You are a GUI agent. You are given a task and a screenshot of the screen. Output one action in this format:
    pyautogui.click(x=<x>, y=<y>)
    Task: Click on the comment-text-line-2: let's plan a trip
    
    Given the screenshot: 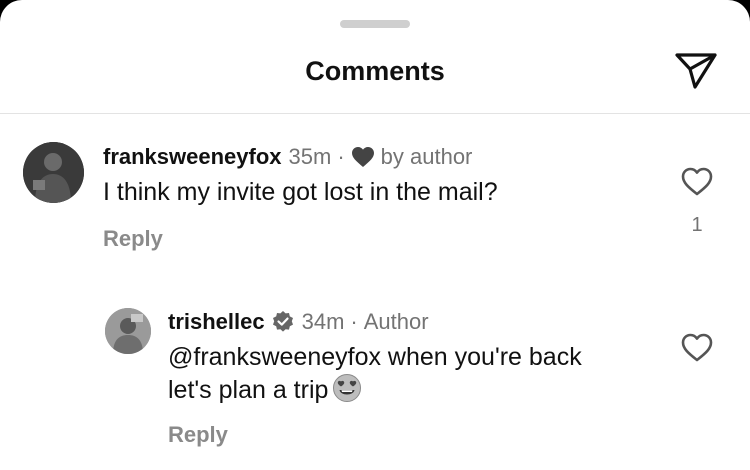 What is the action you would take?
    pyautogui.click(x=265, y=390)
    